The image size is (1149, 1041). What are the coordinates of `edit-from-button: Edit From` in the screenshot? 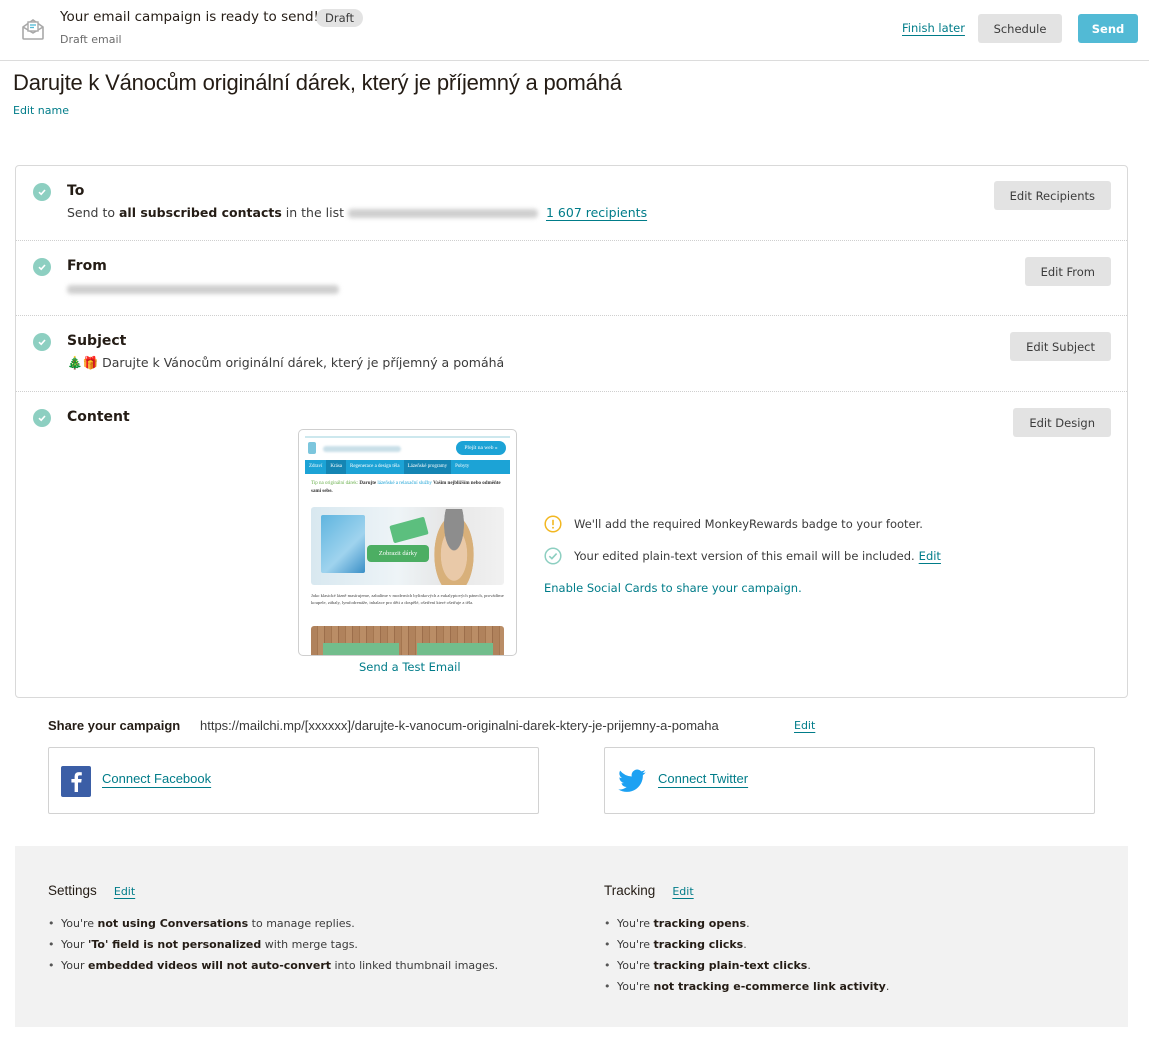 It's located at (1067, 271).